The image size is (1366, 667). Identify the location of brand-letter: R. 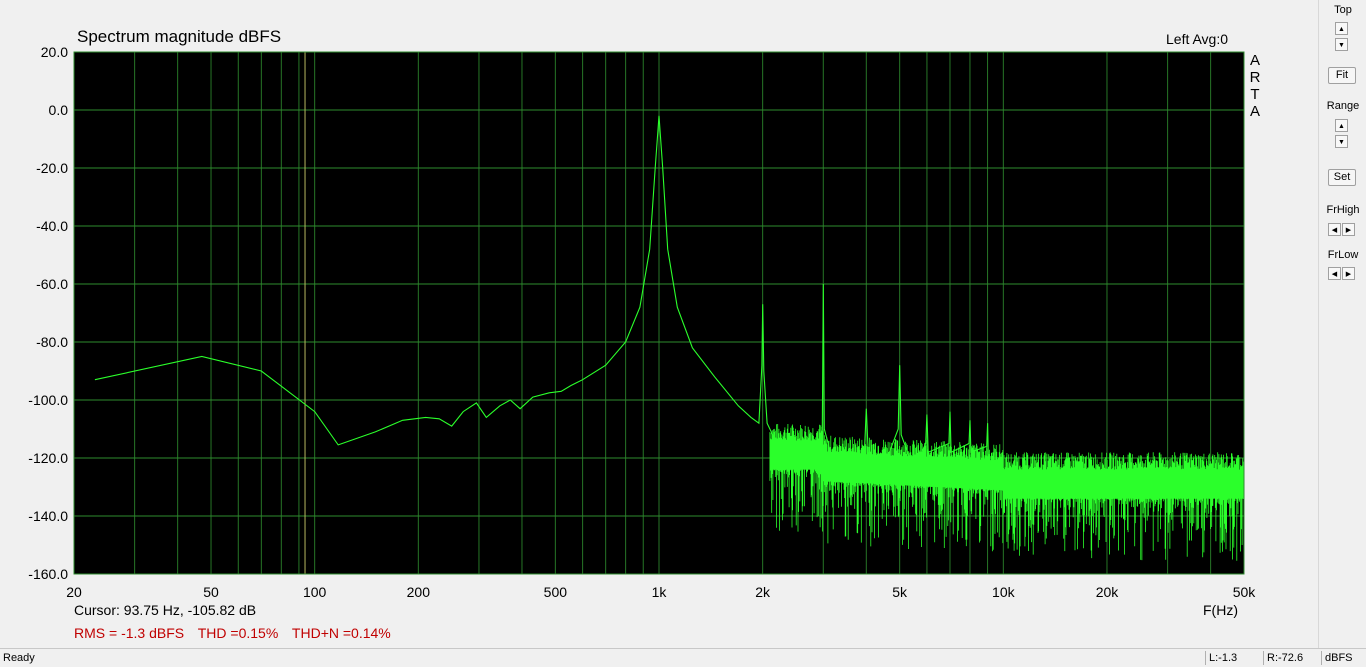
(1255, 77).